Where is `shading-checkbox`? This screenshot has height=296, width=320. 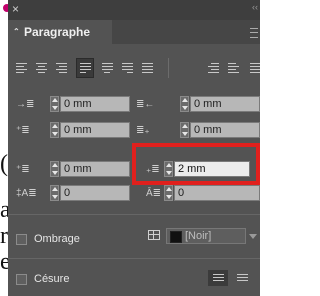
shading-checkbox is located at coordinates (21, 239).